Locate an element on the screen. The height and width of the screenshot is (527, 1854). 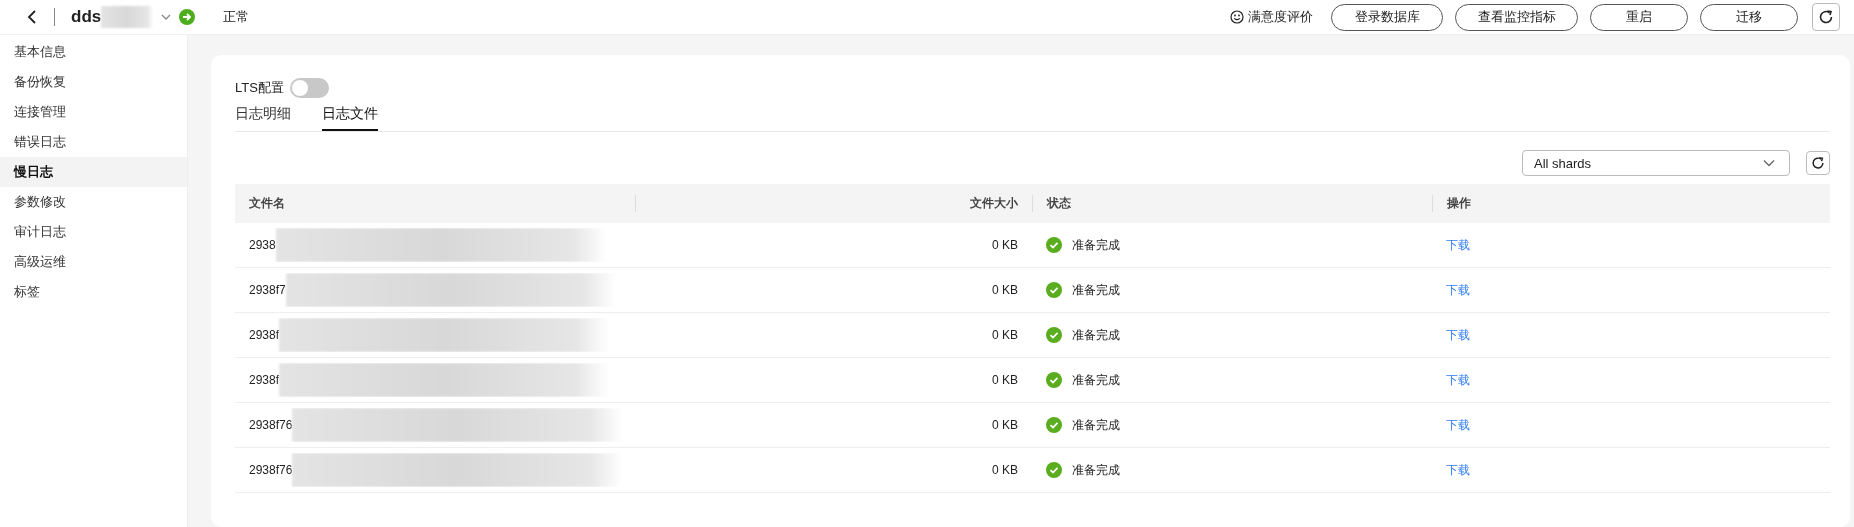
column-header: 状态 is located at coordinates (1232, 203).